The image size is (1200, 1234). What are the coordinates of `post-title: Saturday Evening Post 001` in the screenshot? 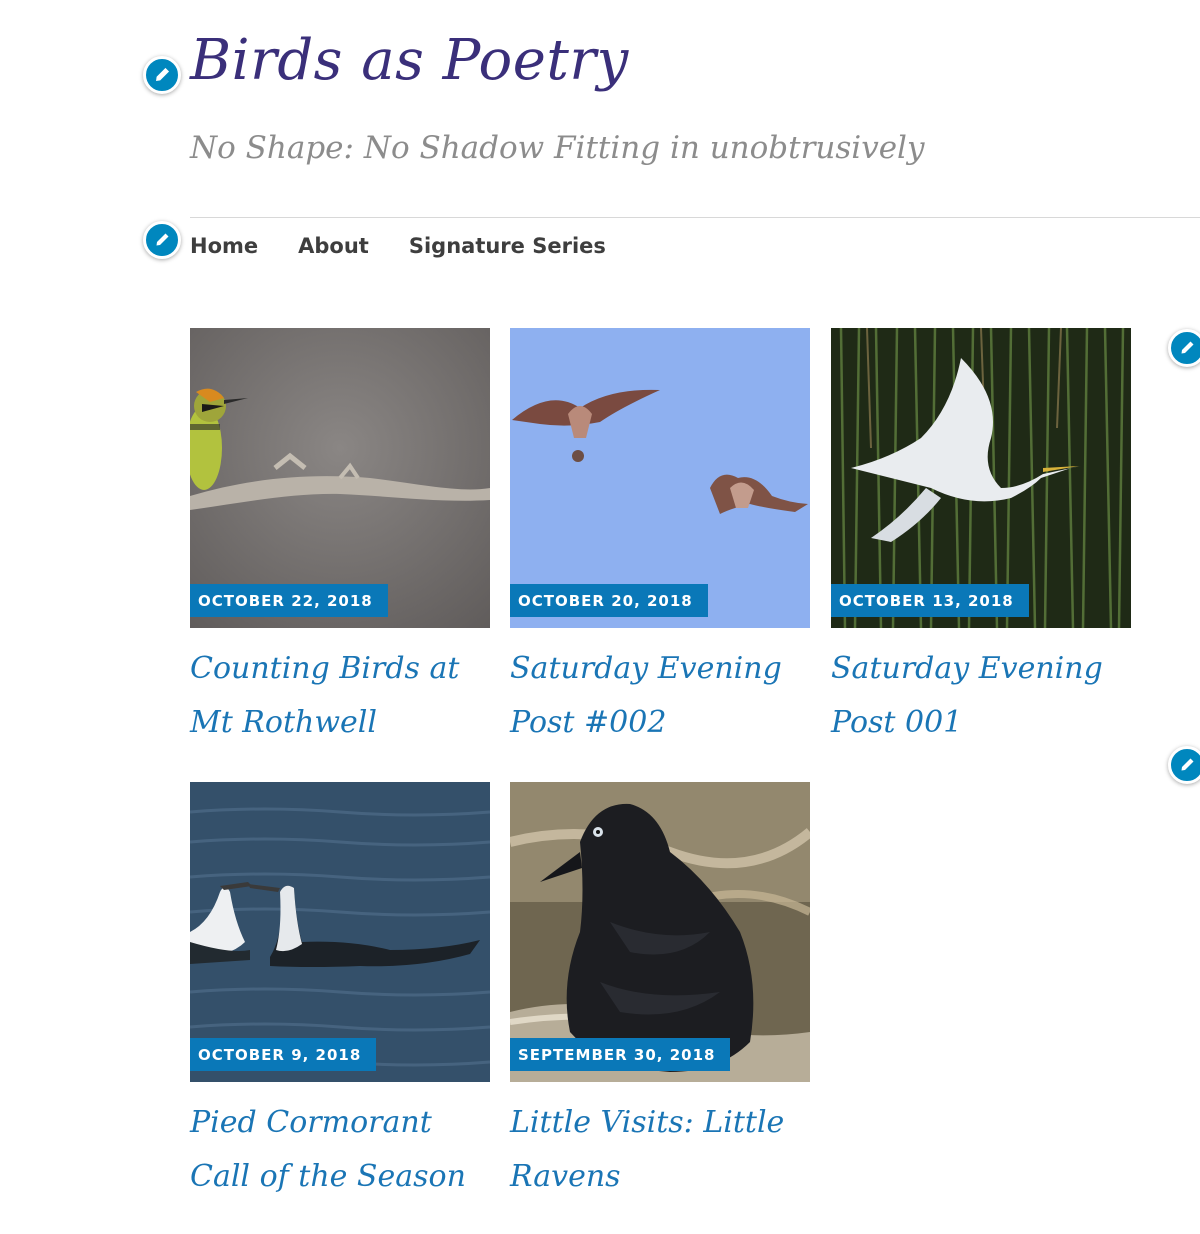 It's located at (981, 696).